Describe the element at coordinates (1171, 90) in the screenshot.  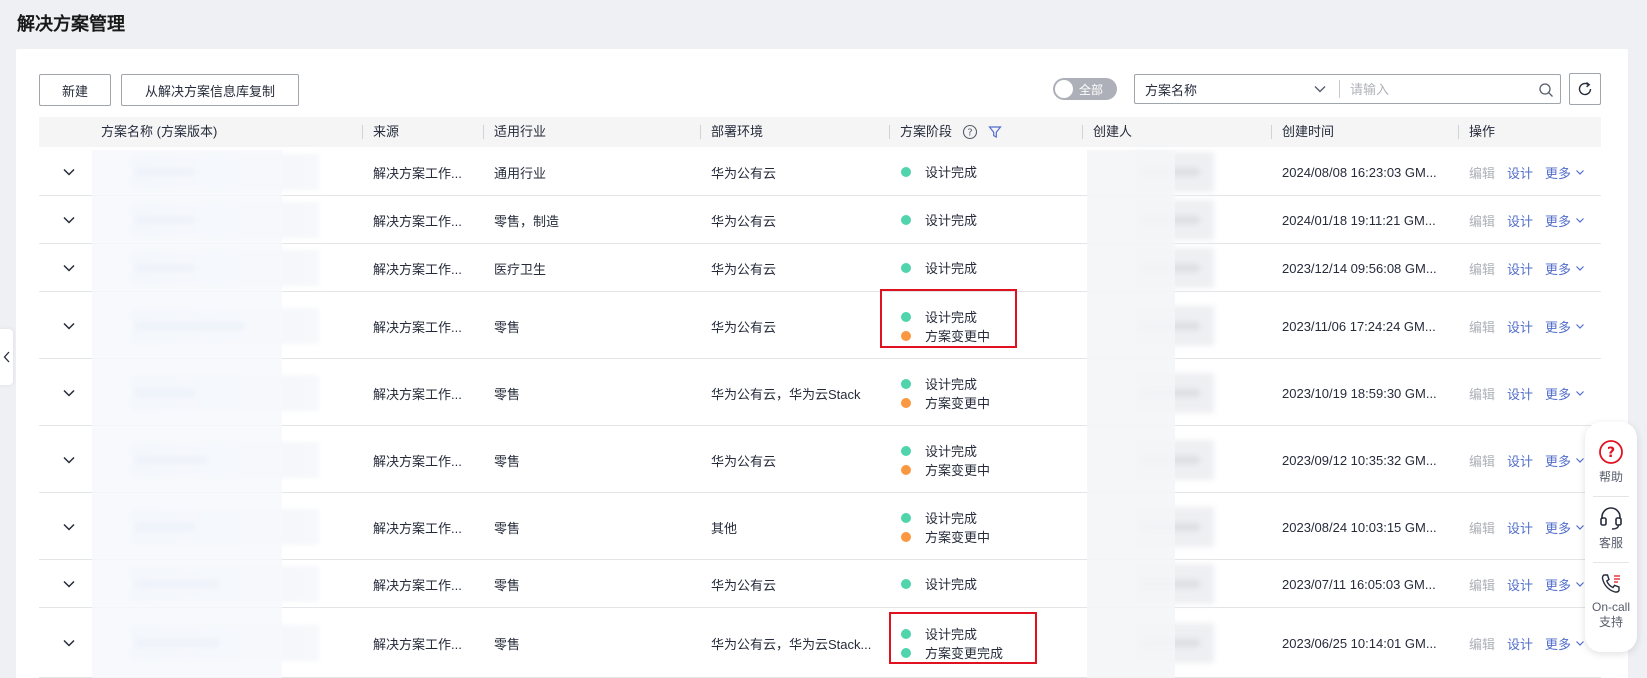
I see `select-value: 方案名称` at that location.